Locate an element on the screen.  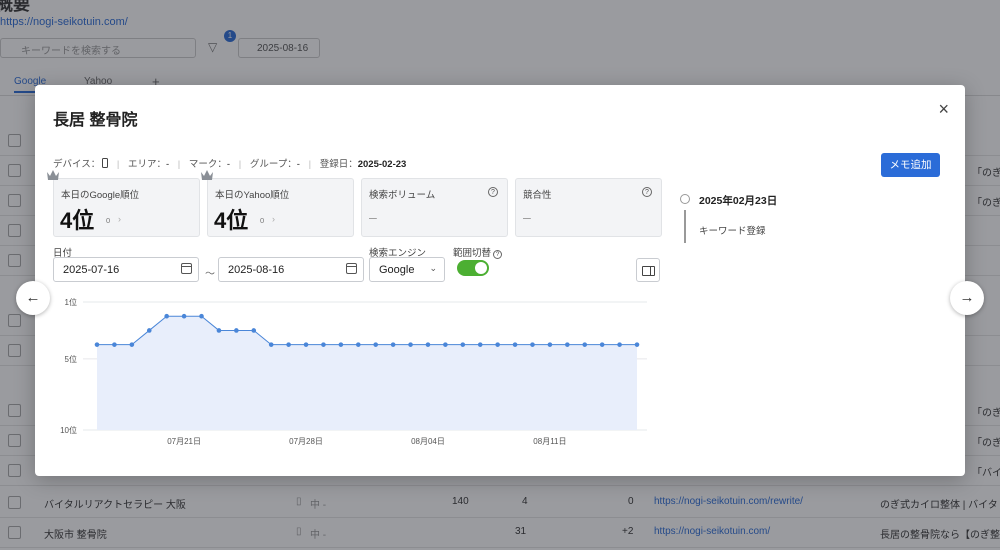
engine-select: Google ⌄ is located at coordinates (407, 269).